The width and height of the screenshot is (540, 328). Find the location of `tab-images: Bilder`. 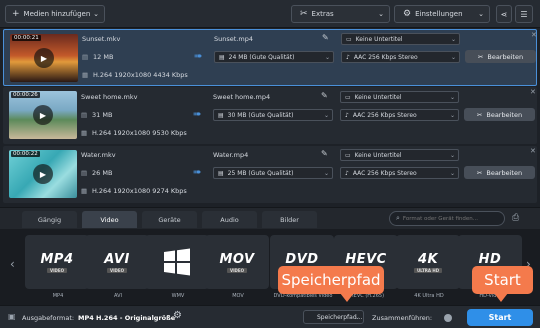

tab-images: Bilder is located at coordinates (289, 219).